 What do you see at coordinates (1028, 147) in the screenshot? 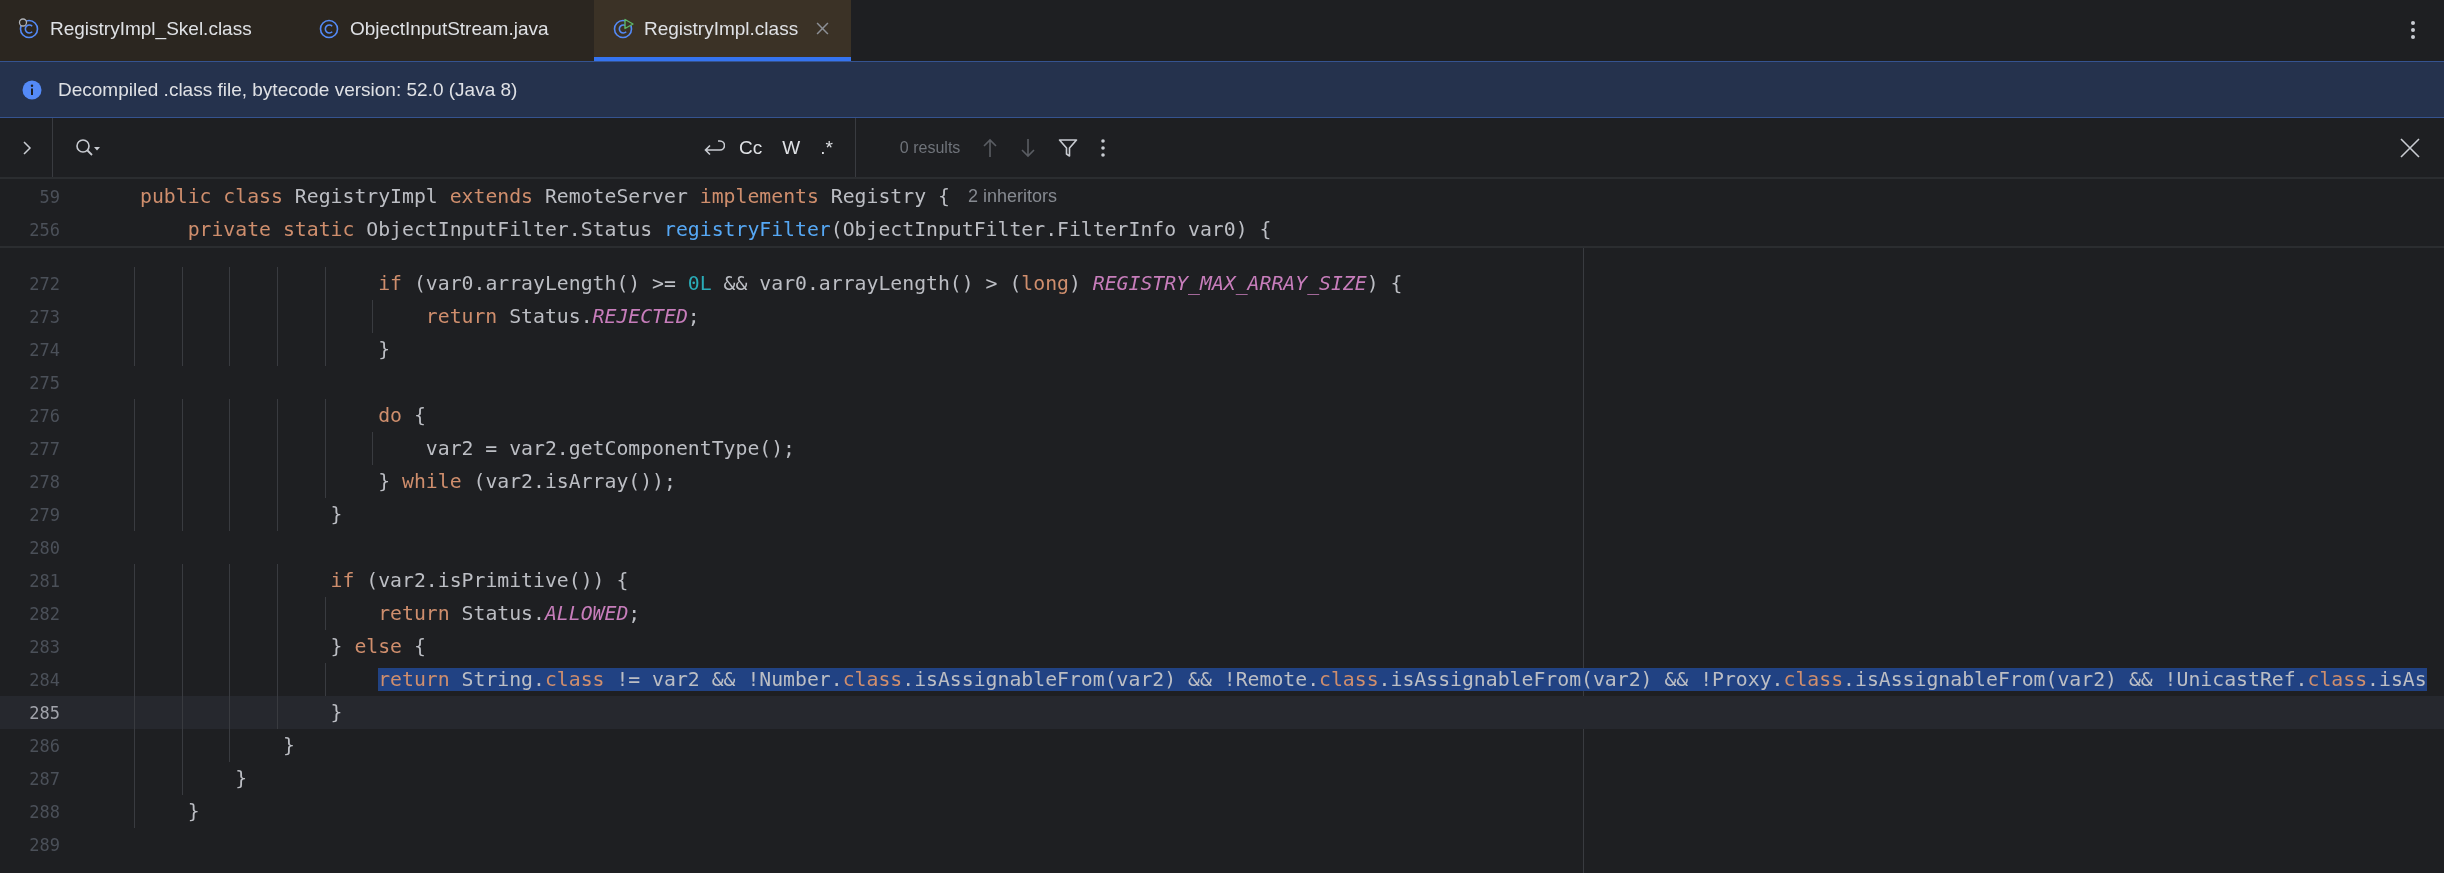
I see `arrow-down-icon` at bounding box center [1028, 147].